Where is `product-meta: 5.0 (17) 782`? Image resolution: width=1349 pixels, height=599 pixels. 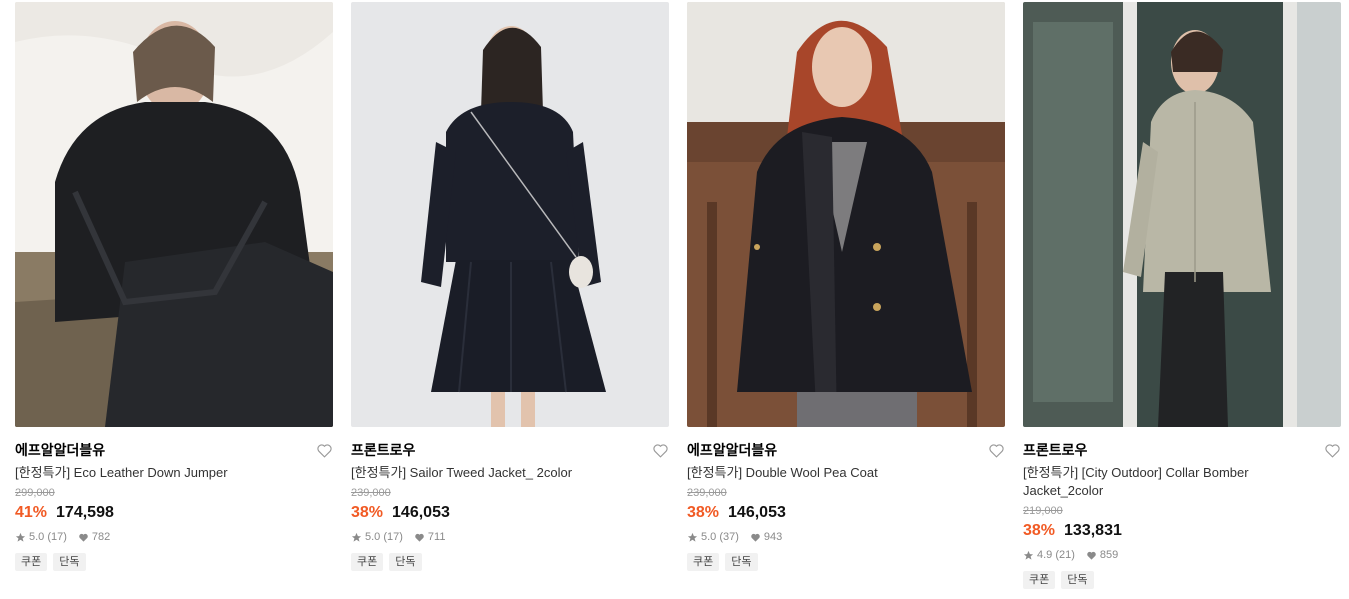 product-meta: 5.0 (17) 782 is located at coordinates (174, 537).